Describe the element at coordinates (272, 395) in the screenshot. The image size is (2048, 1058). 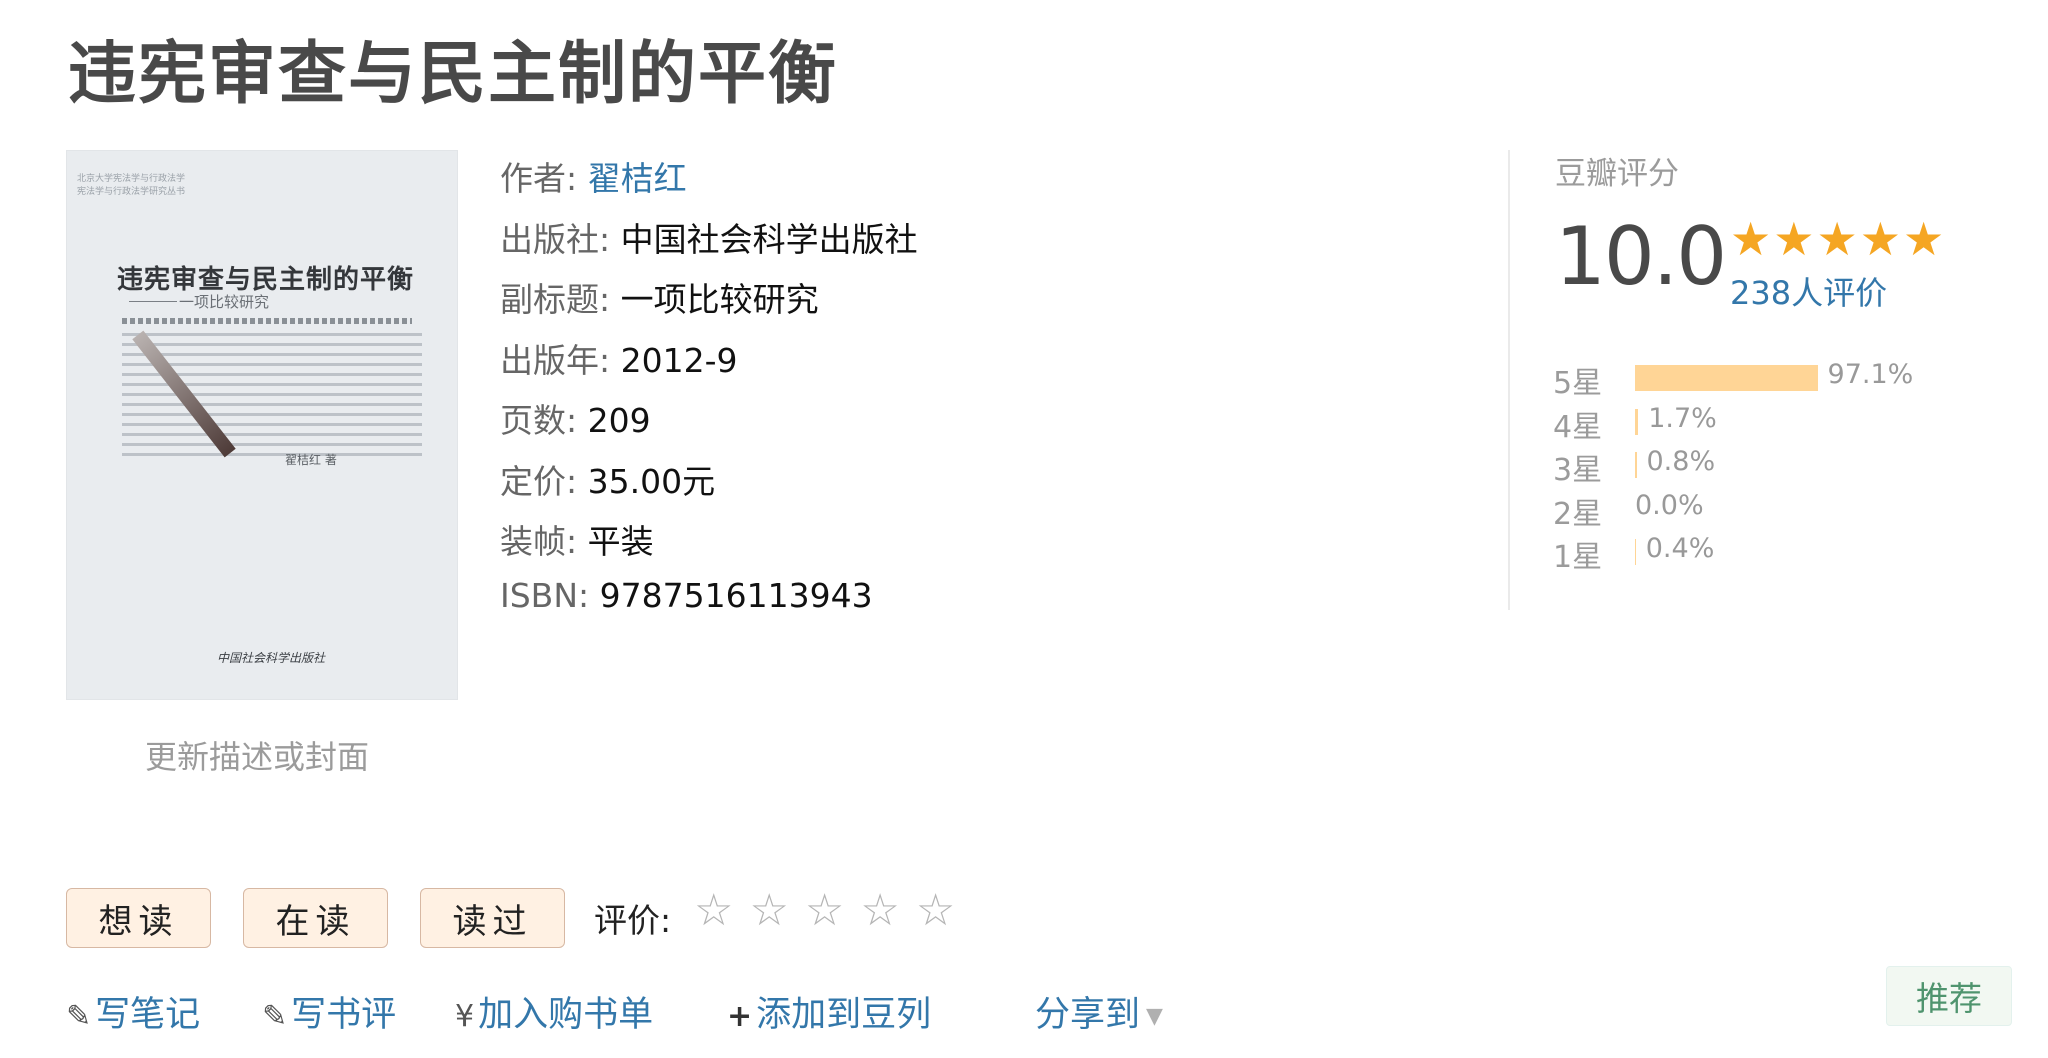
I see `cover-text-block` at that location.